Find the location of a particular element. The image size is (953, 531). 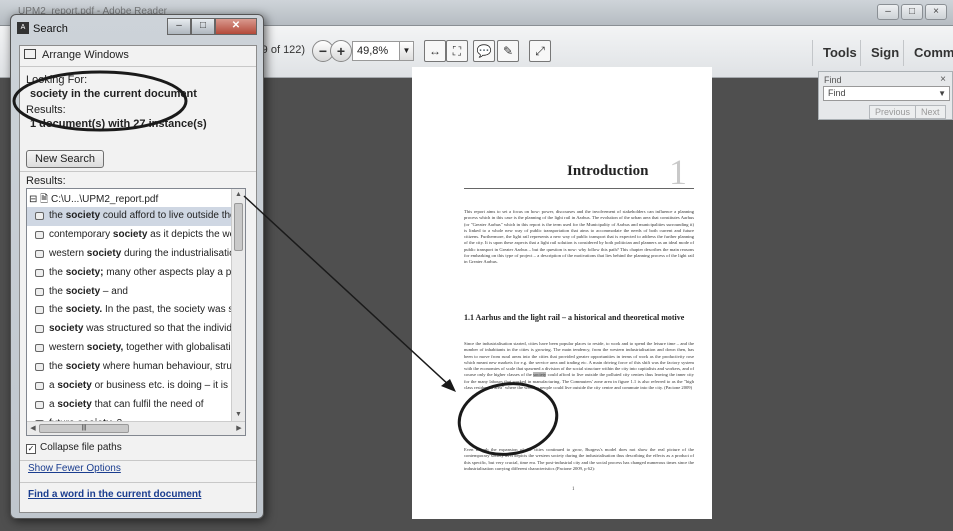

app-close-button: × is located at coordinates (936, 12).